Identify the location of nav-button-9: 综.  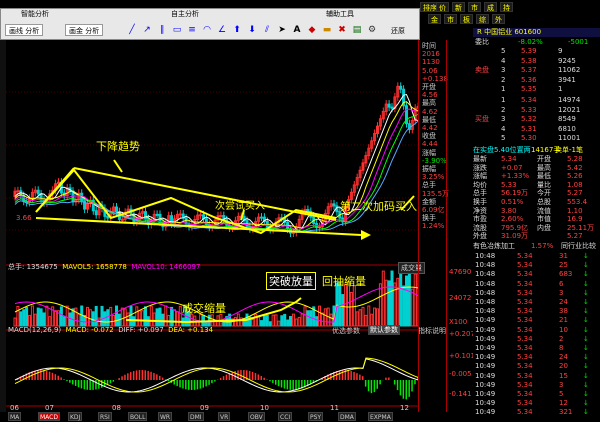
(482, 19).